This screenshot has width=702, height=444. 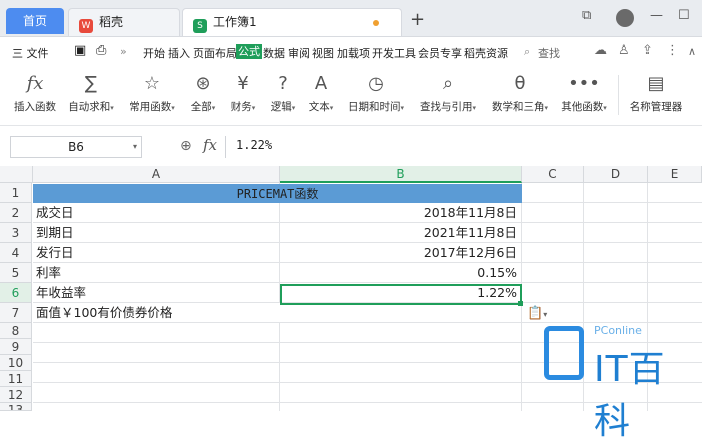 What do you see at coordinates (401, 174) in the screenshot?
I see `column-header-b: B` at bounding box center [401, 174].